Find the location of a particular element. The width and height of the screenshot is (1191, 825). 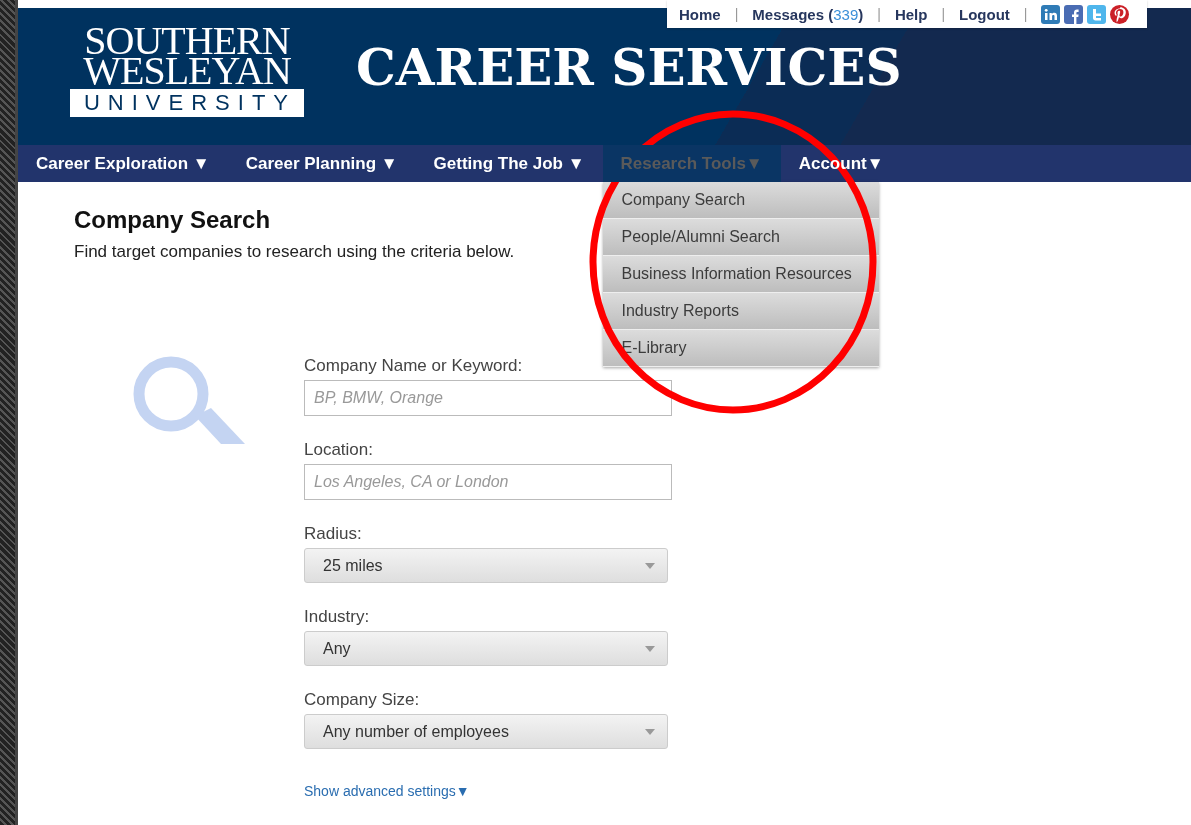

select-field: Any is located at coordinates (486, 648).